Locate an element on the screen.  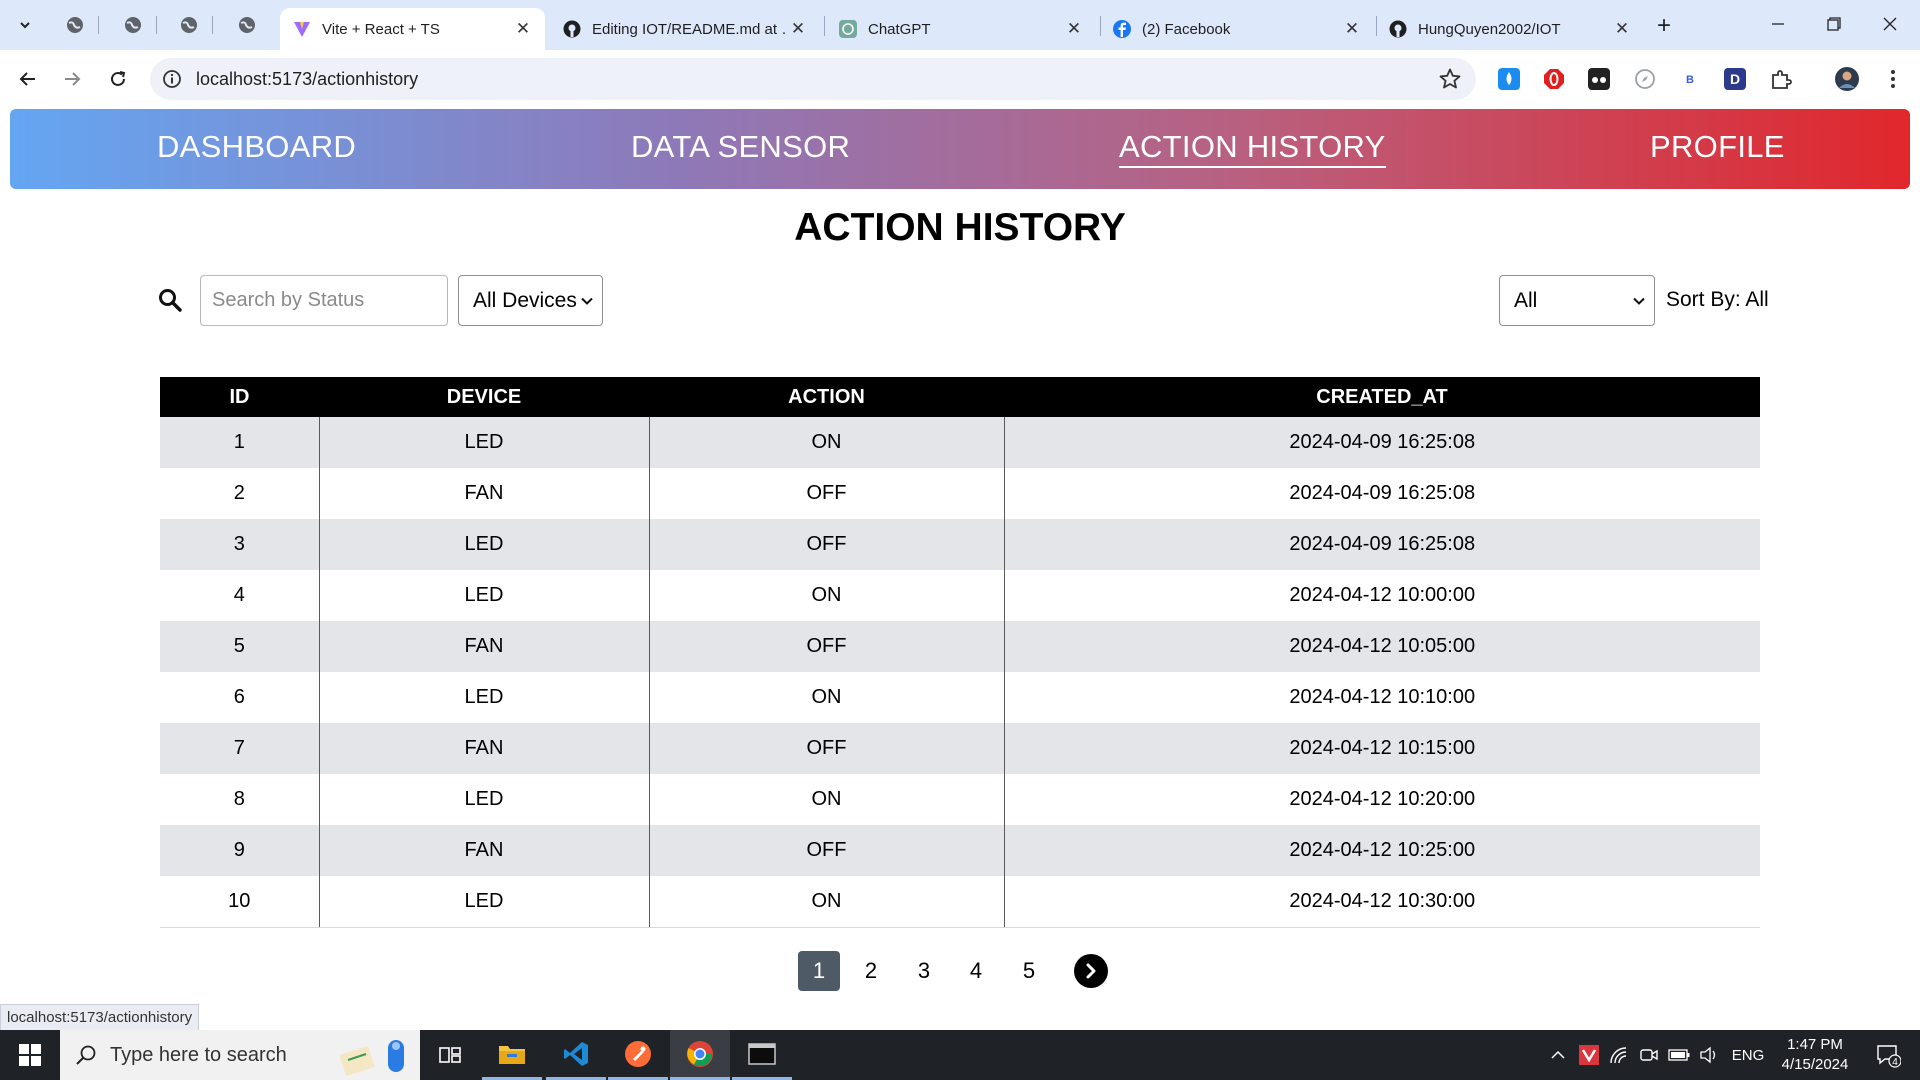
forward-arrow-icon is located at coordinates (72, 79).